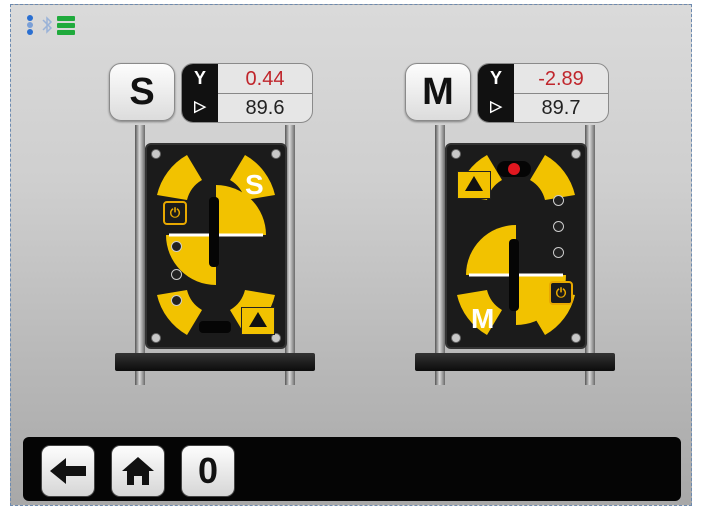 This screenshot has width=704, height=508. I want to click on unit-s-body: ⏻ S, so click(216, 246).